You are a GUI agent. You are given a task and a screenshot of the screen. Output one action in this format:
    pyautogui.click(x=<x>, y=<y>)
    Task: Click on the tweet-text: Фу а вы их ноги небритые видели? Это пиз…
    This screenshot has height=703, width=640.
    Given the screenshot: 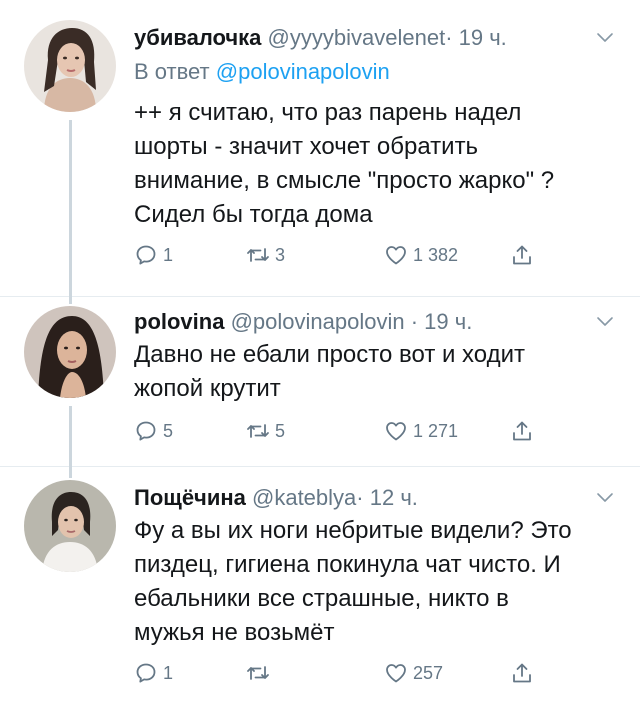 What is the action you would take?
    pyautogui.click(x=353, y=581)
    